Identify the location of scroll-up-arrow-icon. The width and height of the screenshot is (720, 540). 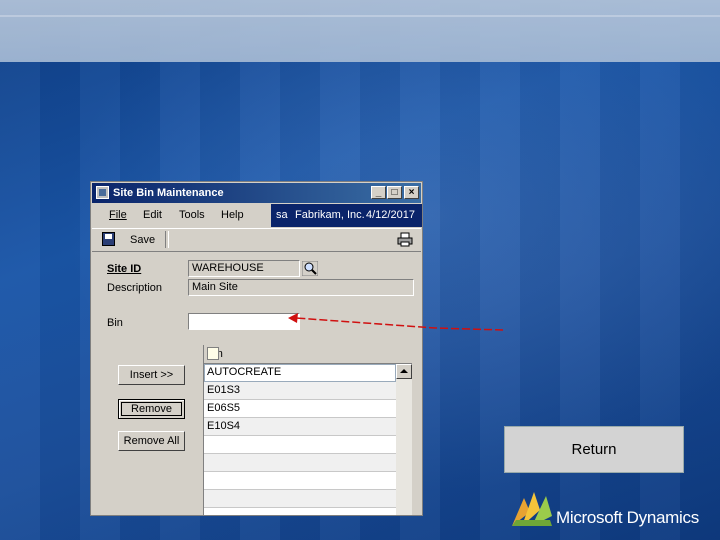
(404, 371).